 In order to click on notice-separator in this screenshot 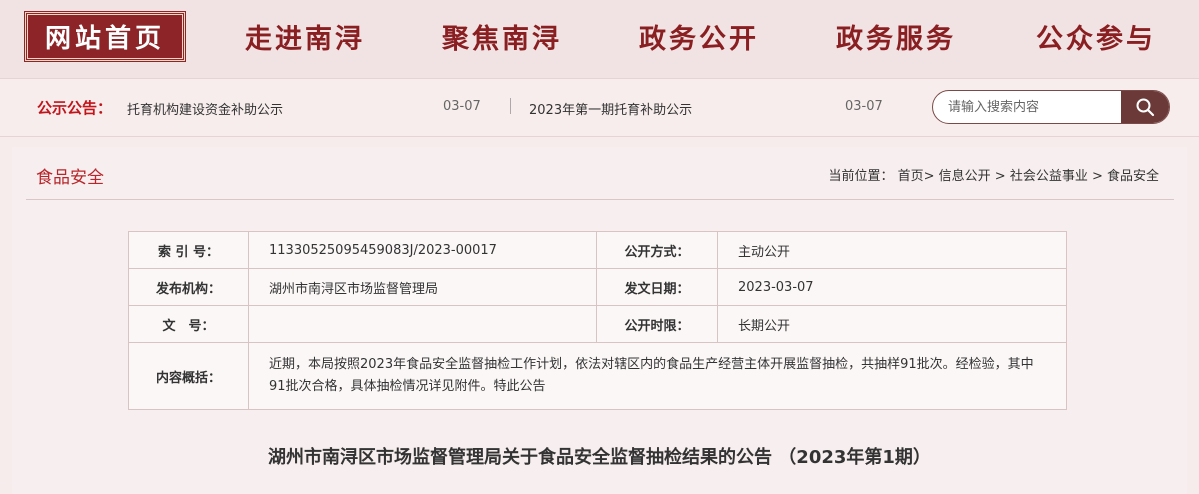, I will do `click(510, 106)`.